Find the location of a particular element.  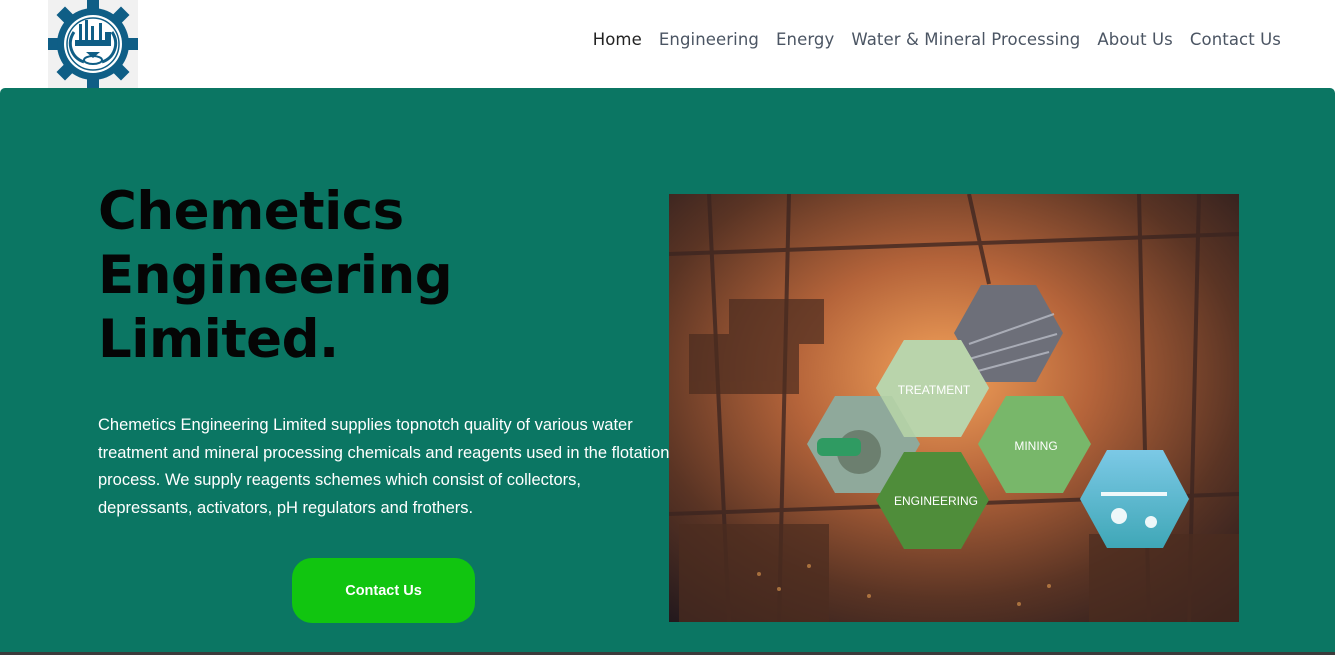

hero-title: Chemetics Engineering Limited. is located at coordinates (358, 276).